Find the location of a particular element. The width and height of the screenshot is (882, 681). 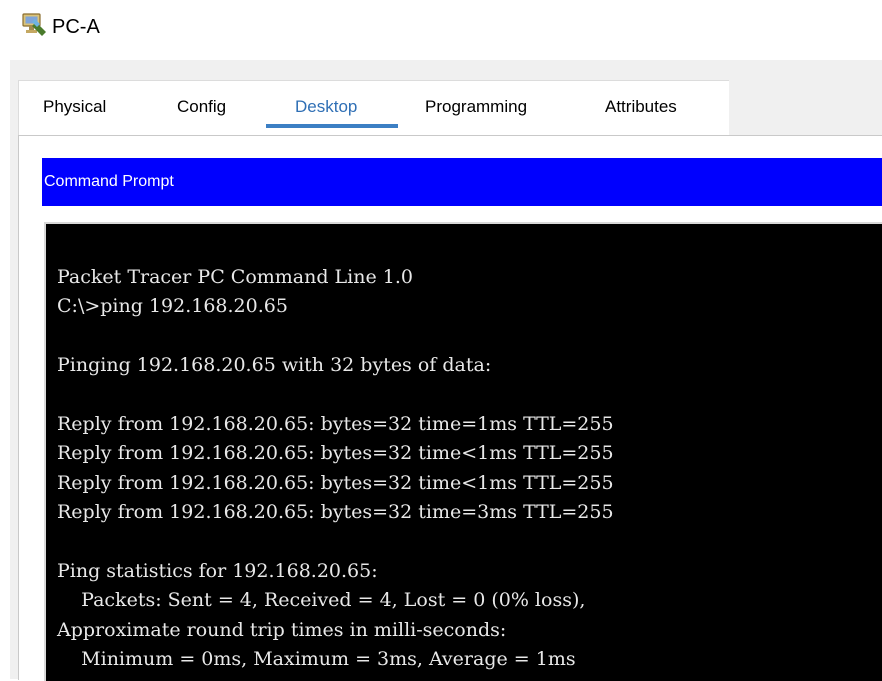

command-prompt-title: Command Prompt is located at coordinates (109, 181).